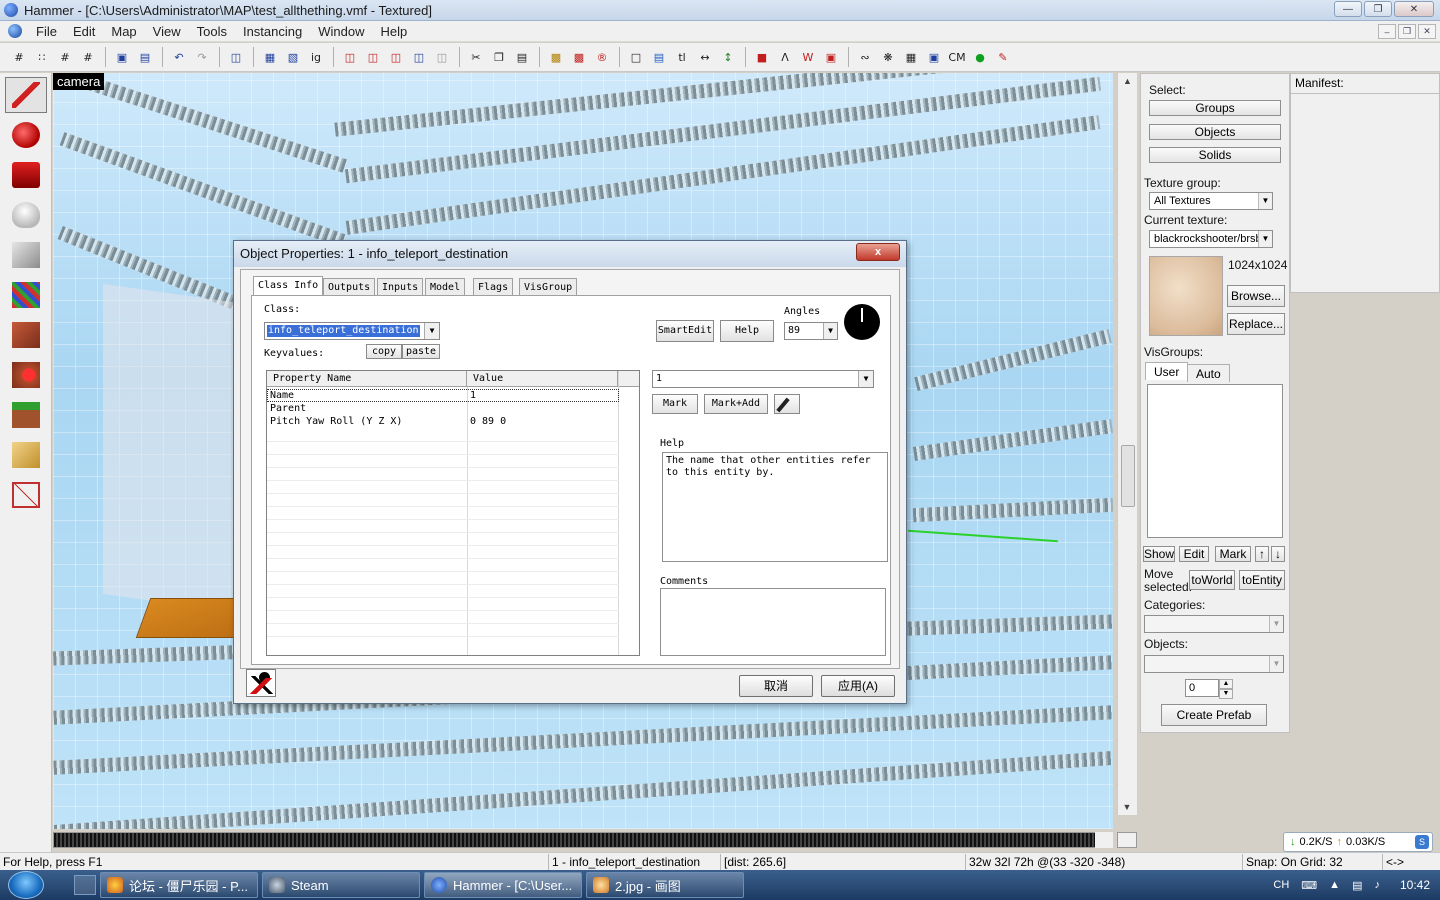 This screenshot has width=1440, height=900. I want to click on to-world-button: toWorld, so click(1212, 580).